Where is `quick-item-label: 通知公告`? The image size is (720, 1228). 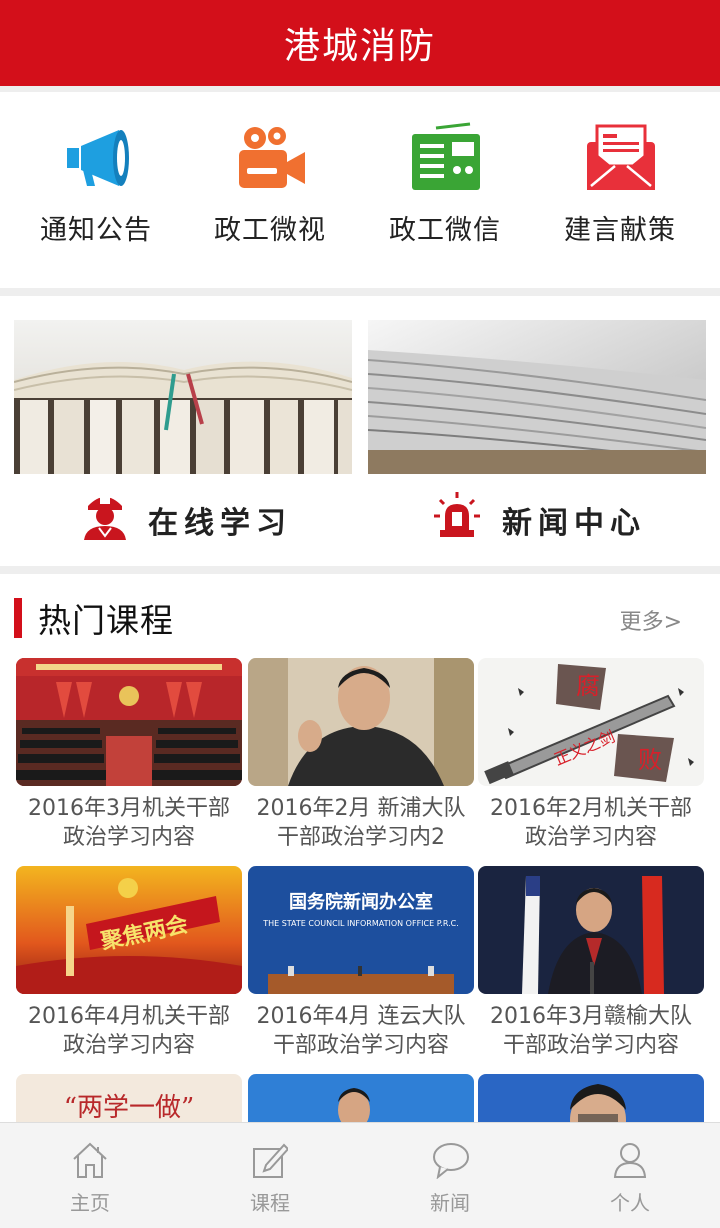 quick-item-label: 通知公告 is located at coordinates (96, 230).